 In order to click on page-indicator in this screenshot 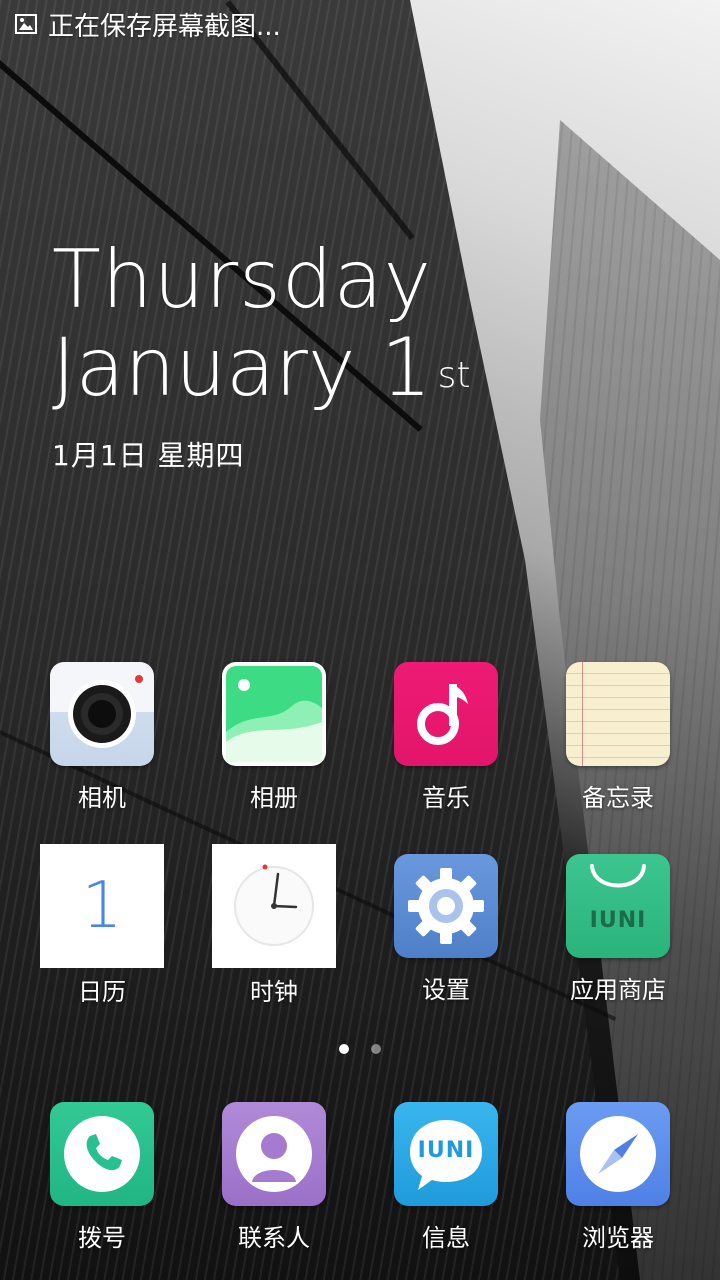, I will do `click(360, 1049)`.